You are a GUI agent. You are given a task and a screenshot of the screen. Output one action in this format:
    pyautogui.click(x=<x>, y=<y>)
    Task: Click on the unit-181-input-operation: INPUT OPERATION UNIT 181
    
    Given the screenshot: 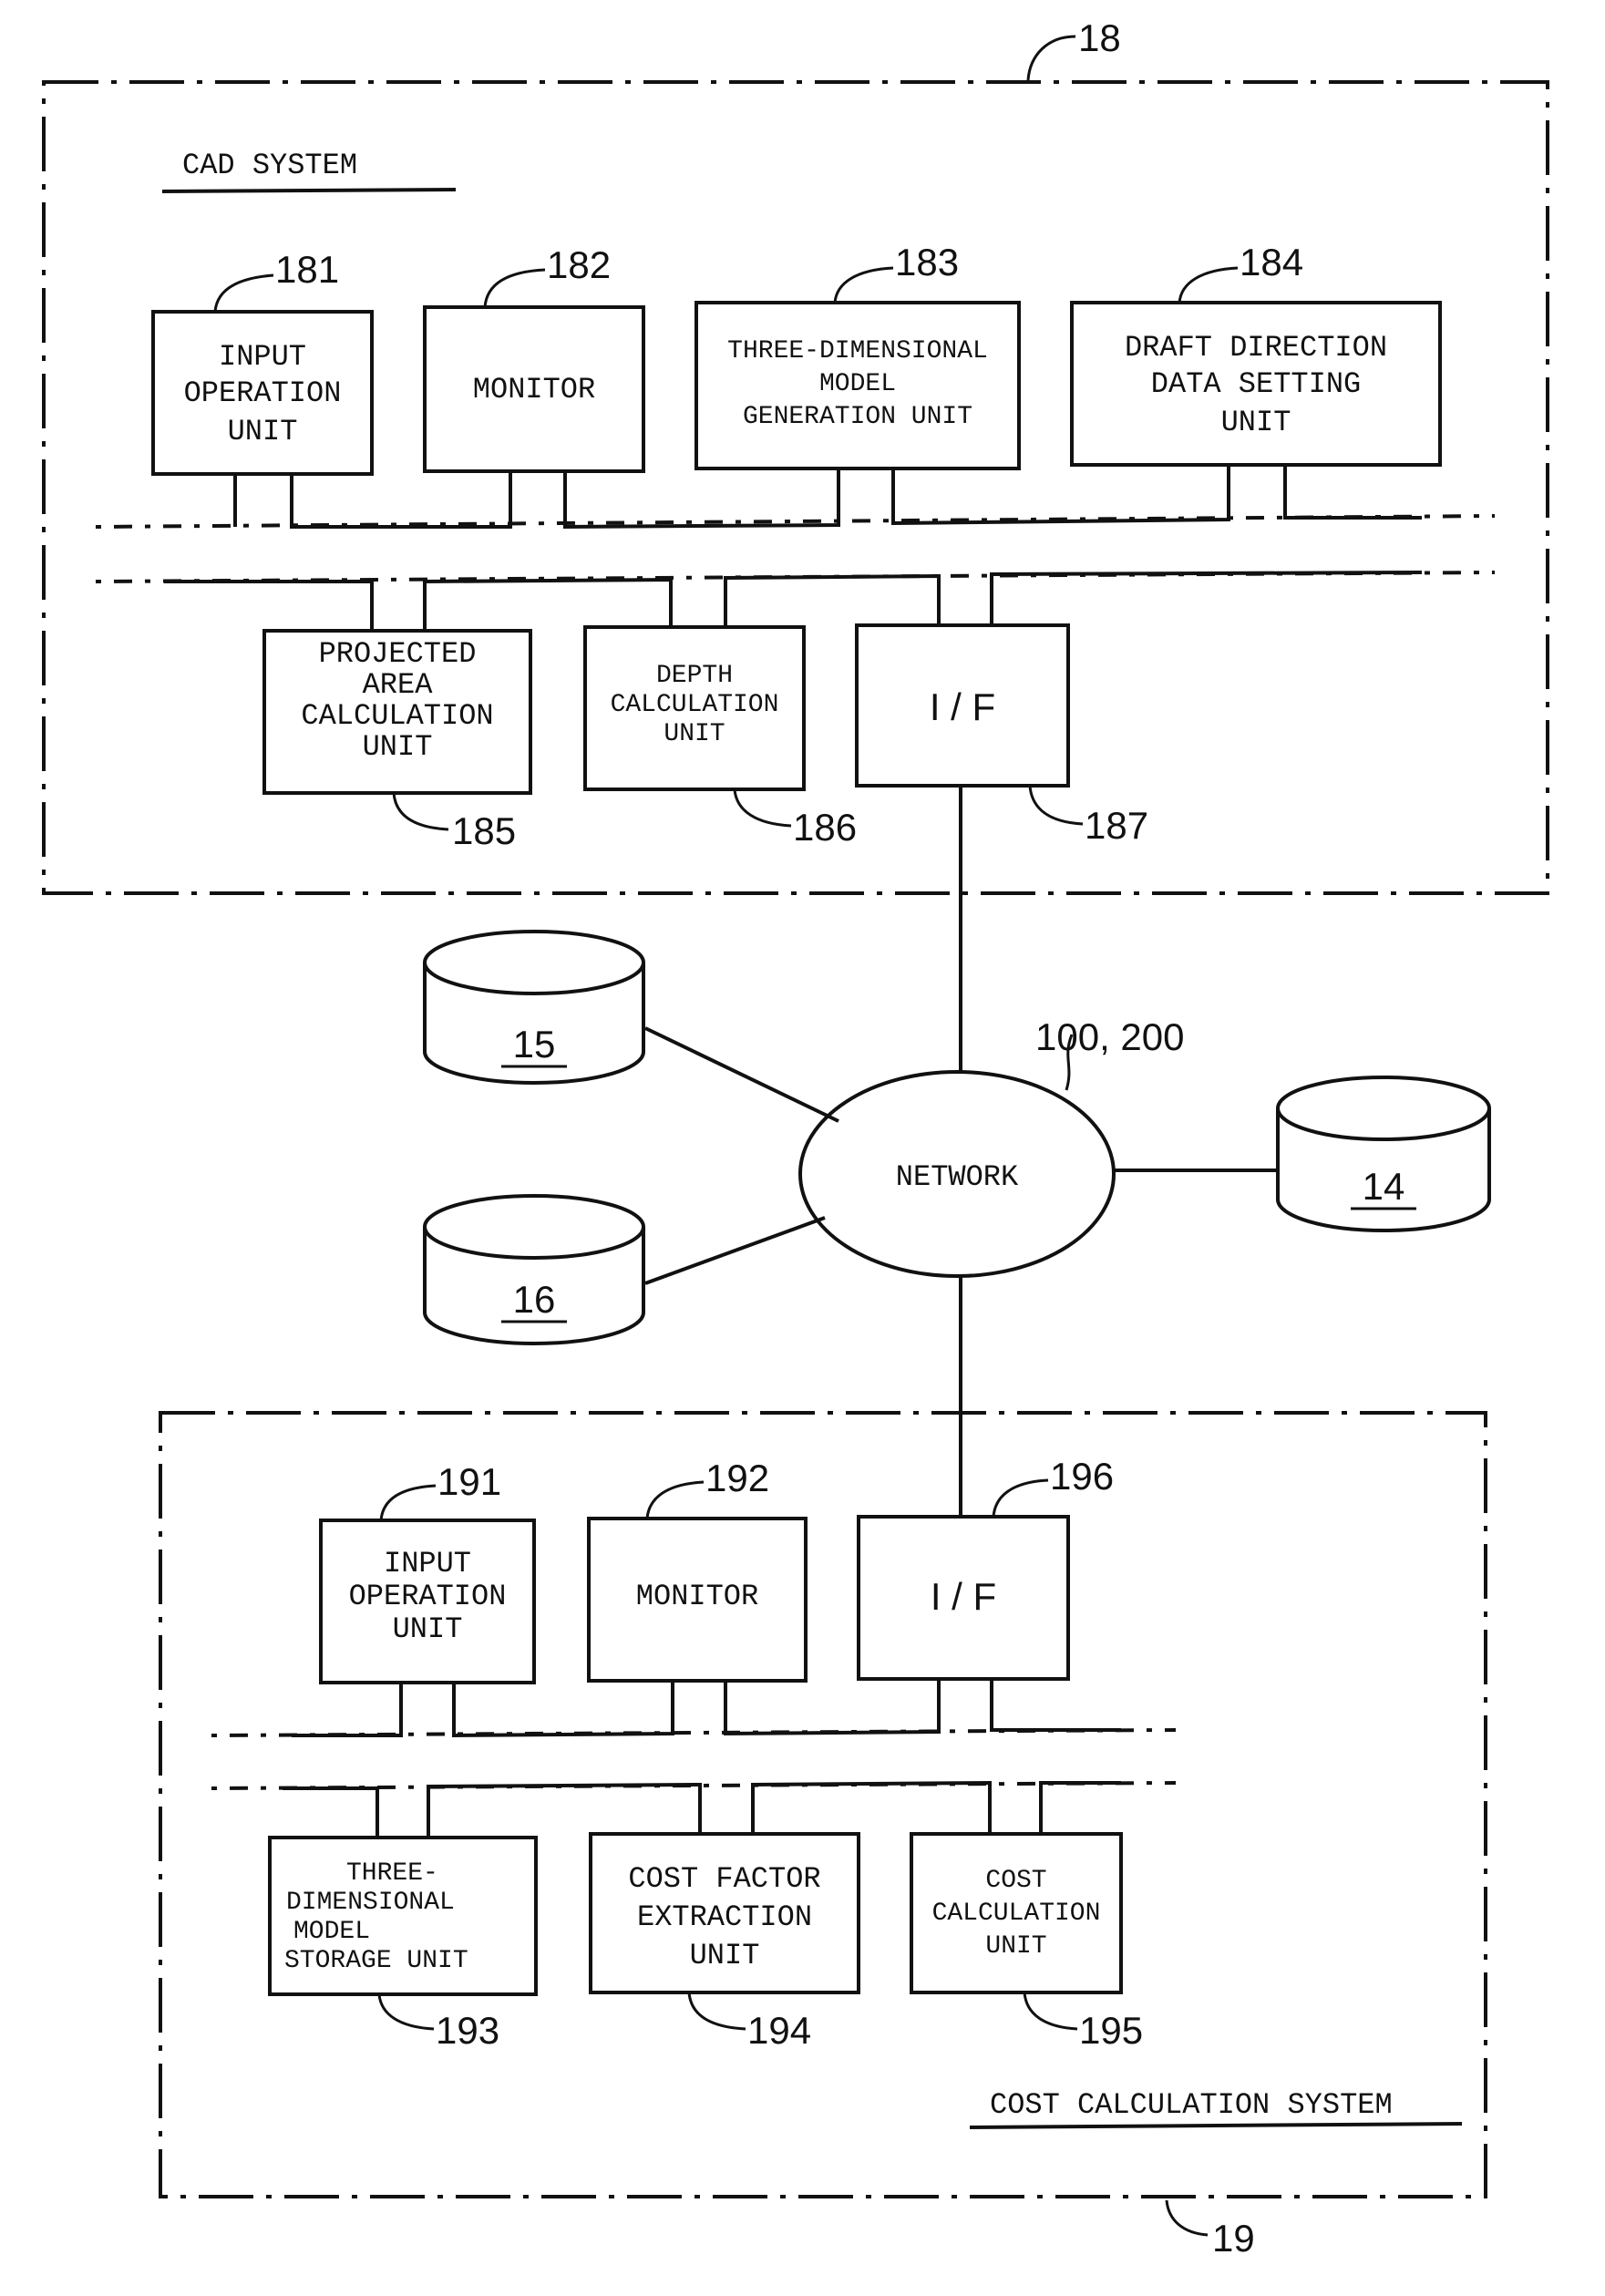 What is the action you would take?
    pyautogui.click(x=262, y=362)
    